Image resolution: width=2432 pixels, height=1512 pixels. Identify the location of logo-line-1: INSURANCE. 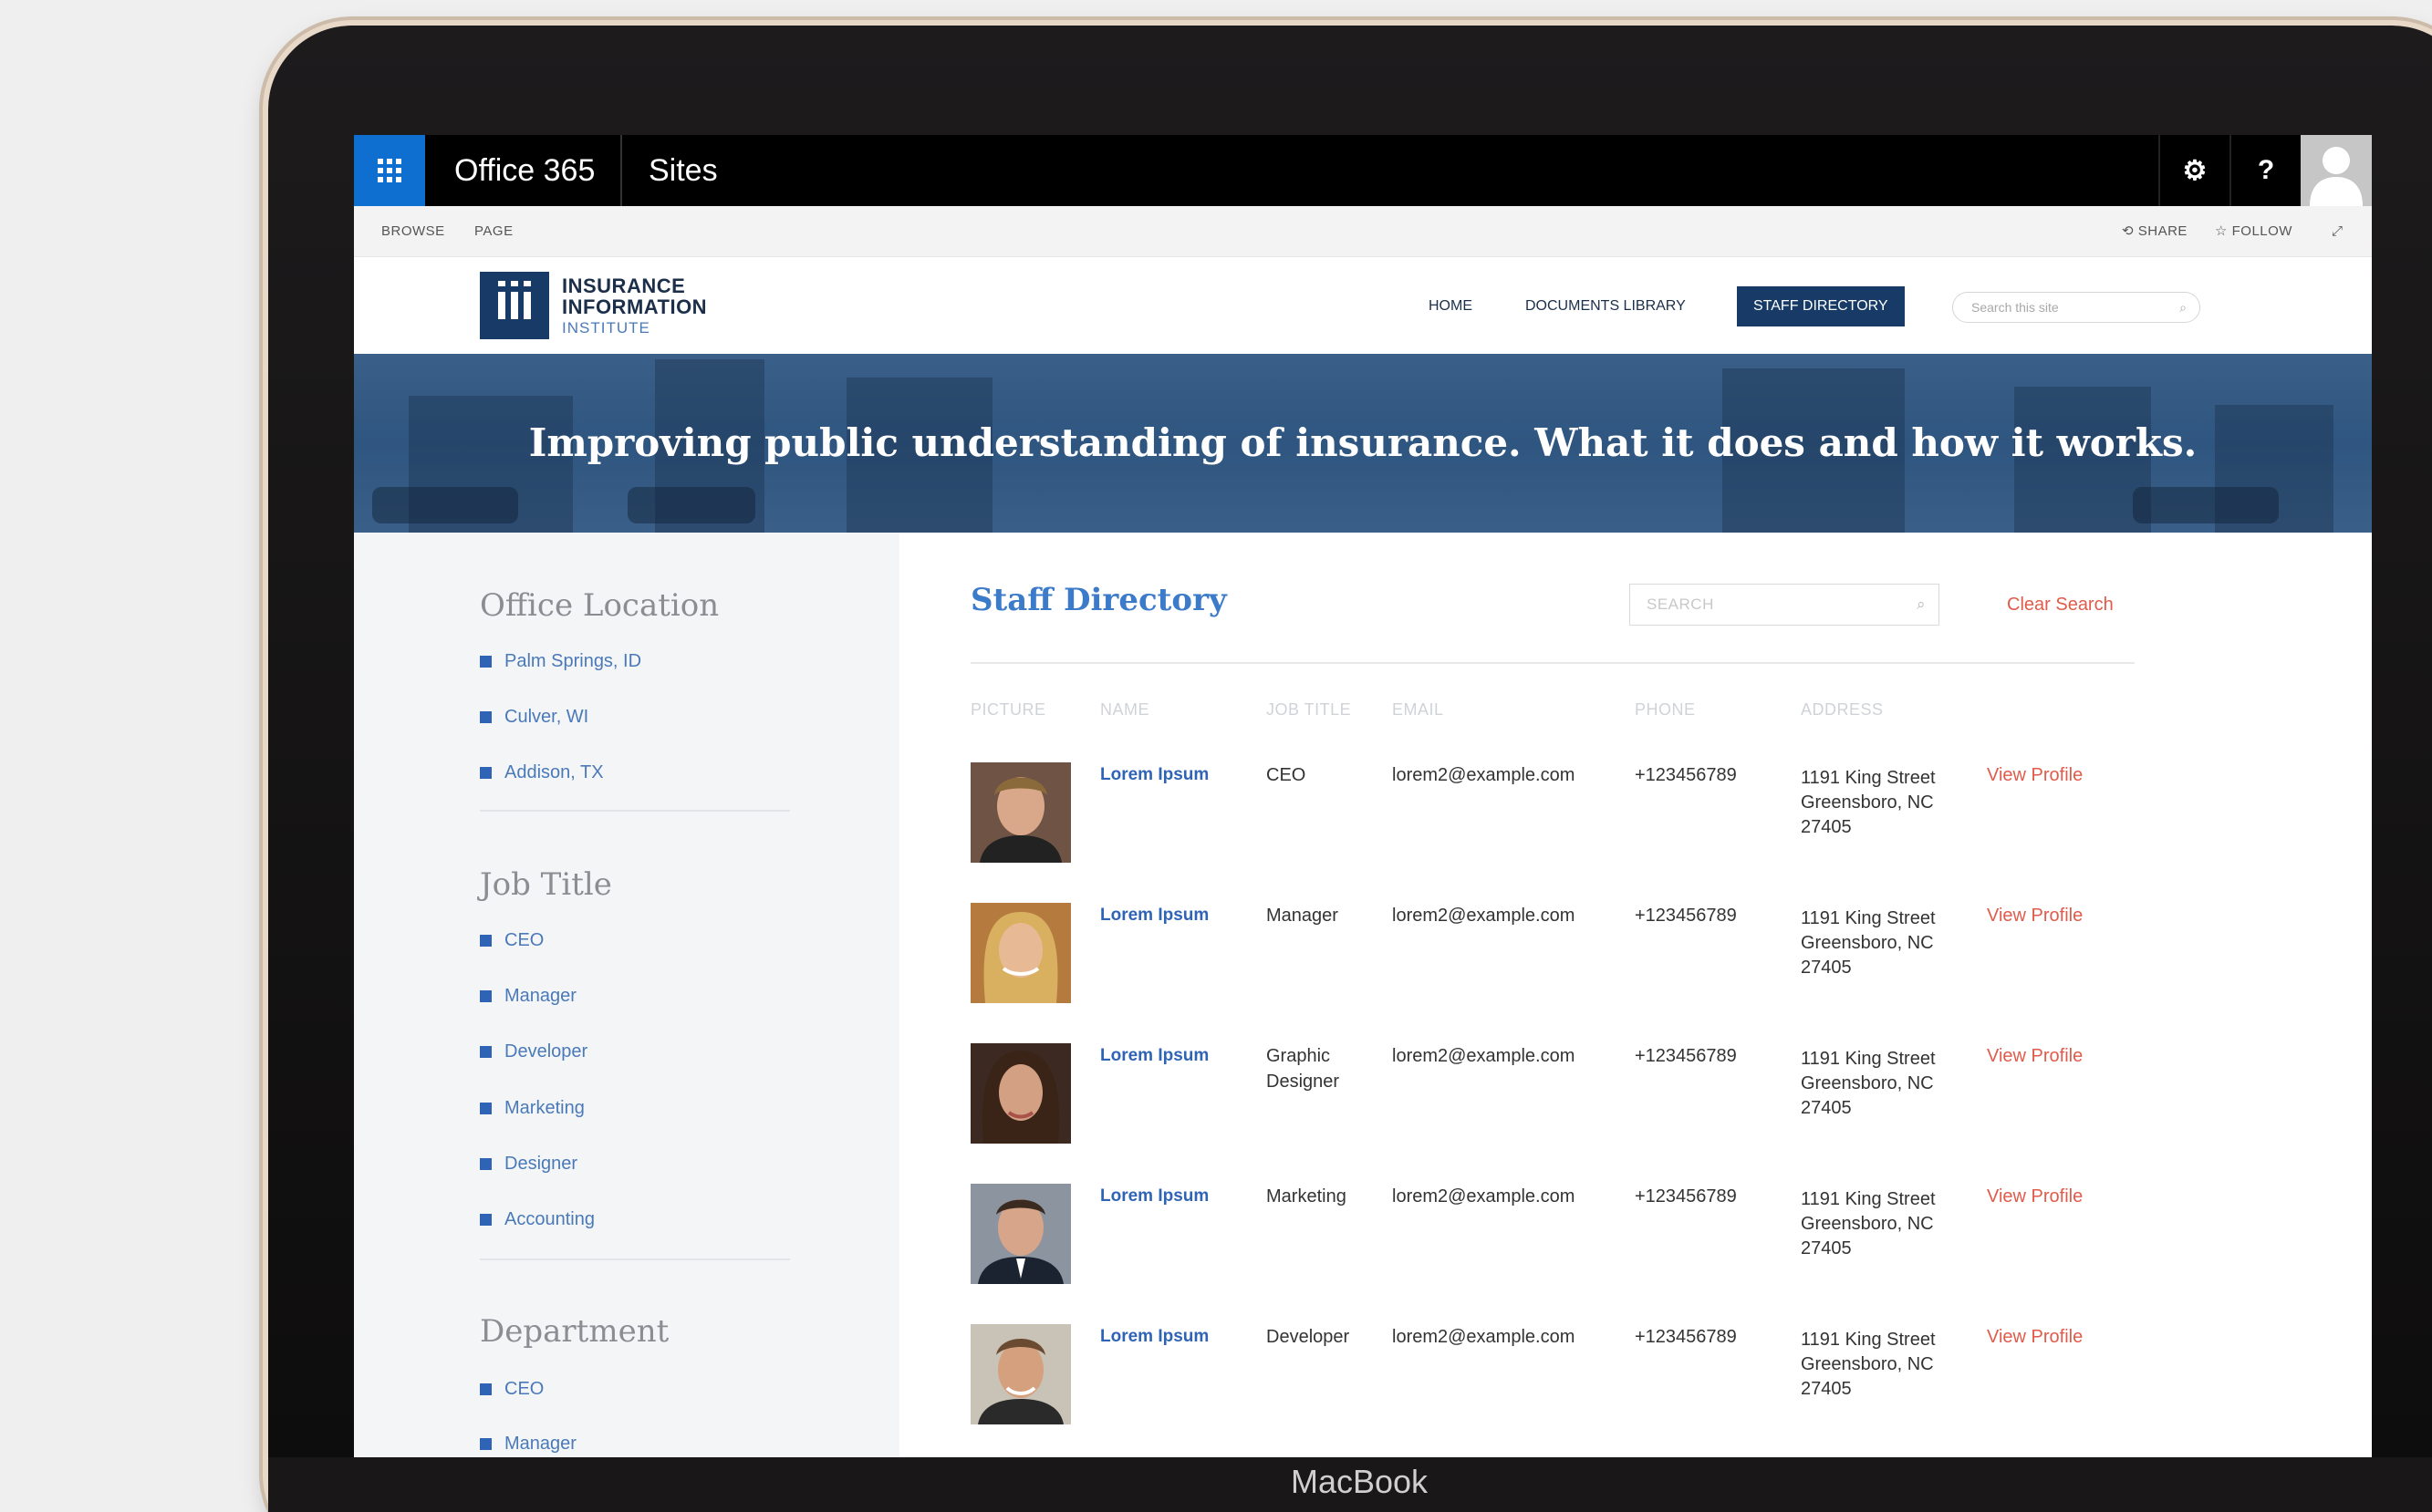
(624, 285).